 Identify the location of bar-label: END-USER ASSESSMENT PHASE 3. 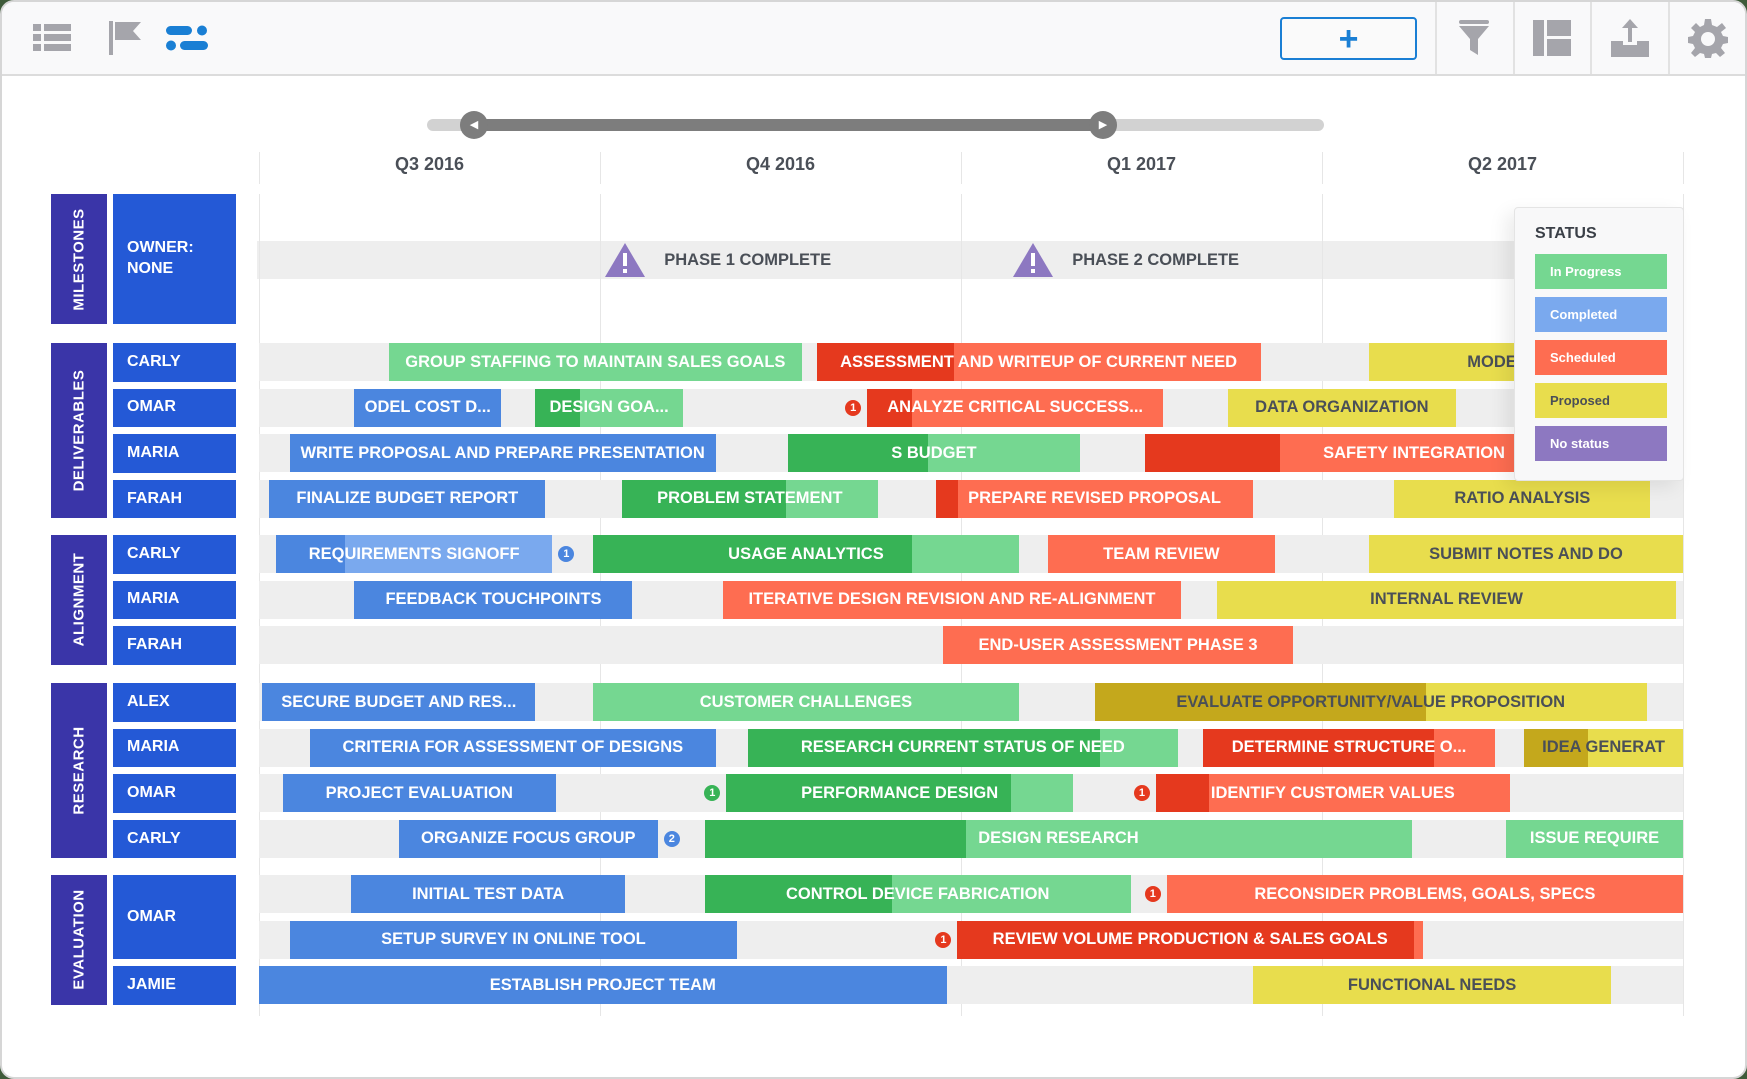
(1118, 644).